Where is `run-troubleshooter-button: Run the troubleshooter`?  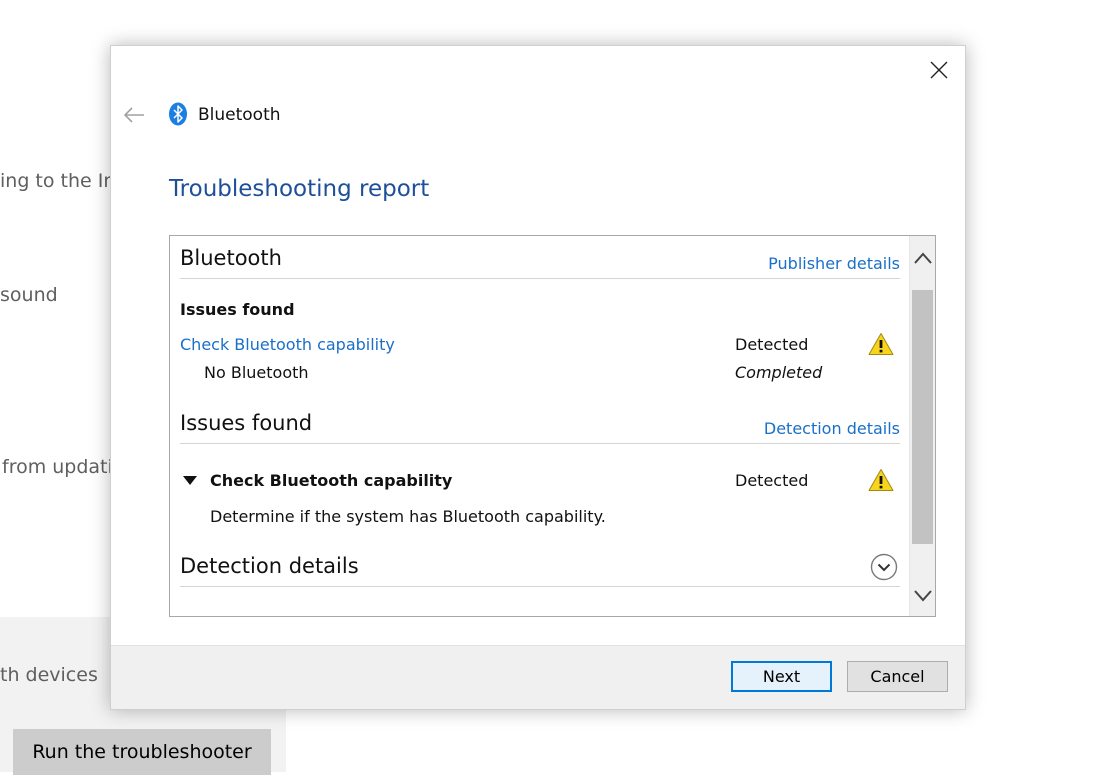
run-troubleshooter-button: Run the troubleshooter is located at coordinates (142, 752).